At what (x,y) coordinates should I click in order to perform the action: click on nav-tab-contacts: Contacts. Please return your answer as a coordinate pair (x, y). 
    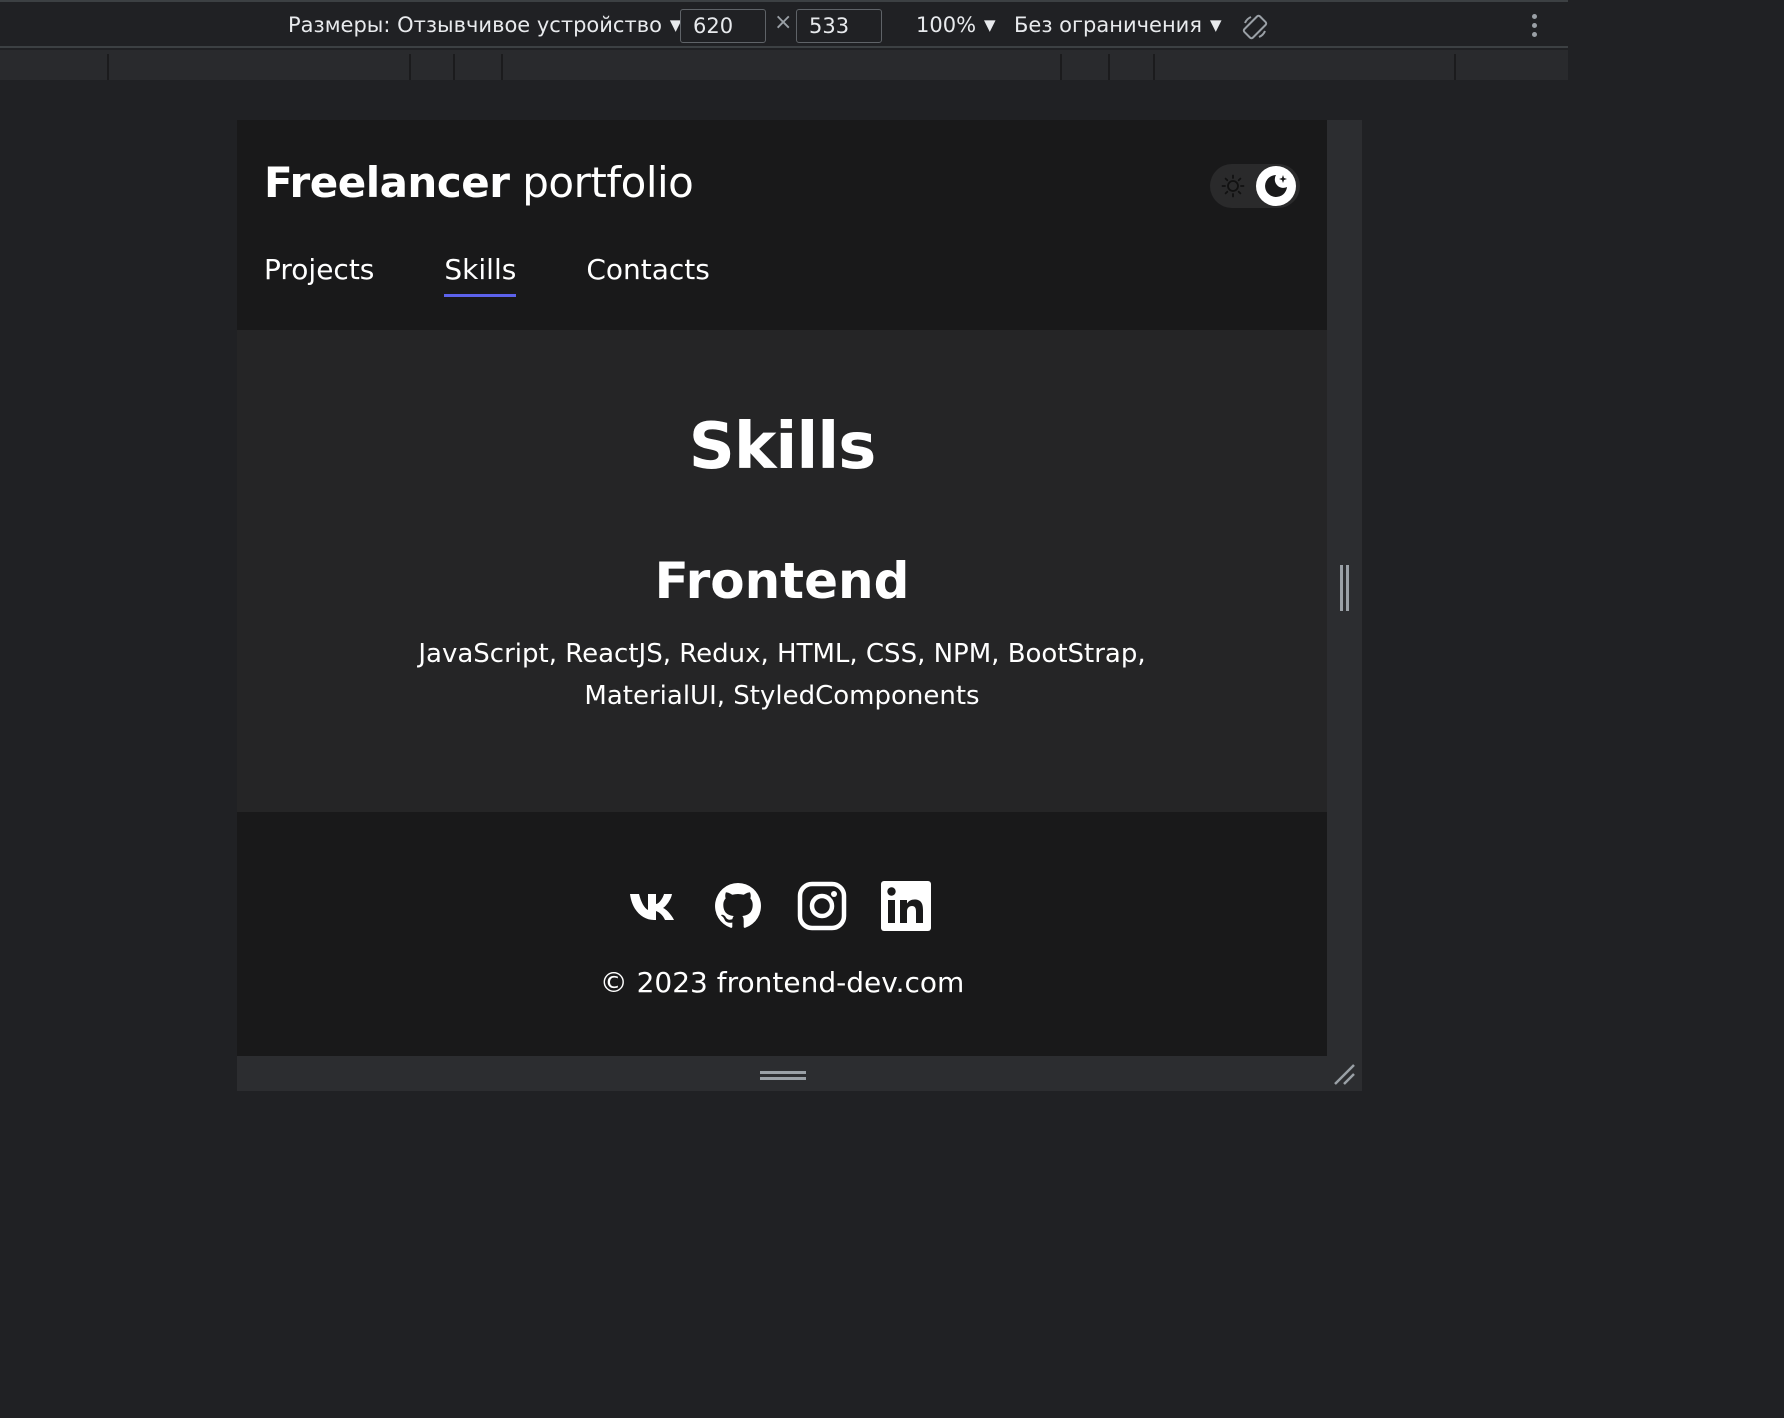
    Looking at the image, I should click on (648, 269).